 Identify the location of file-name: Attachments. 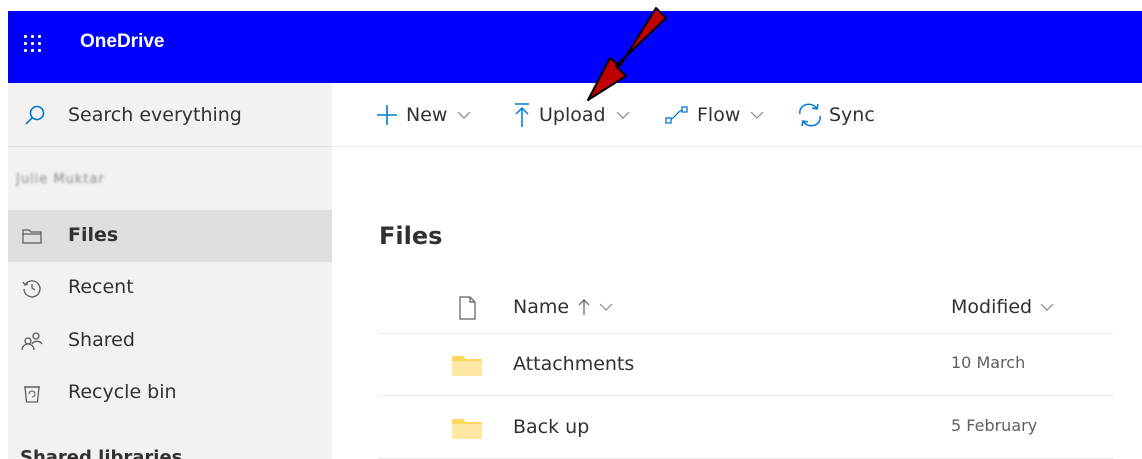
(573, 364).